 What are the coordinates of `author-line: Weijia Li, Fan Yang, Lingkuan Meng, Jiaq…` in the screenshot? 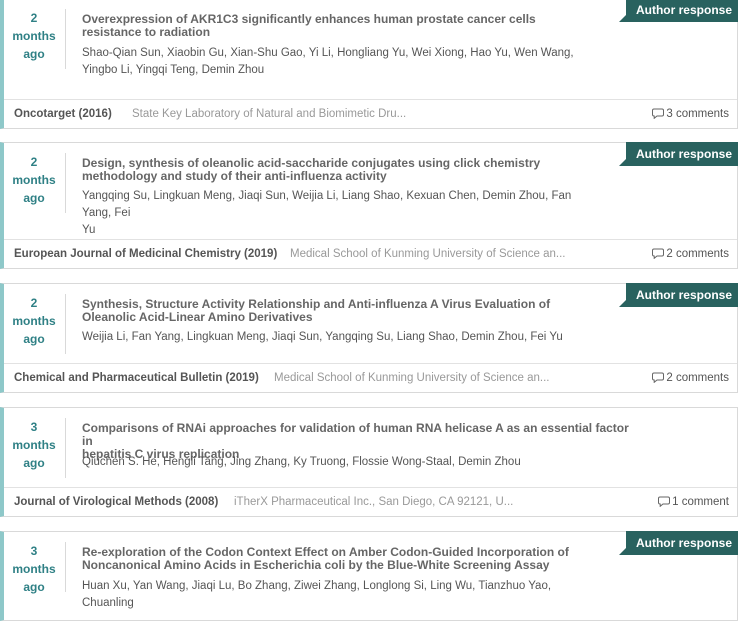 It's located at (322, 337).